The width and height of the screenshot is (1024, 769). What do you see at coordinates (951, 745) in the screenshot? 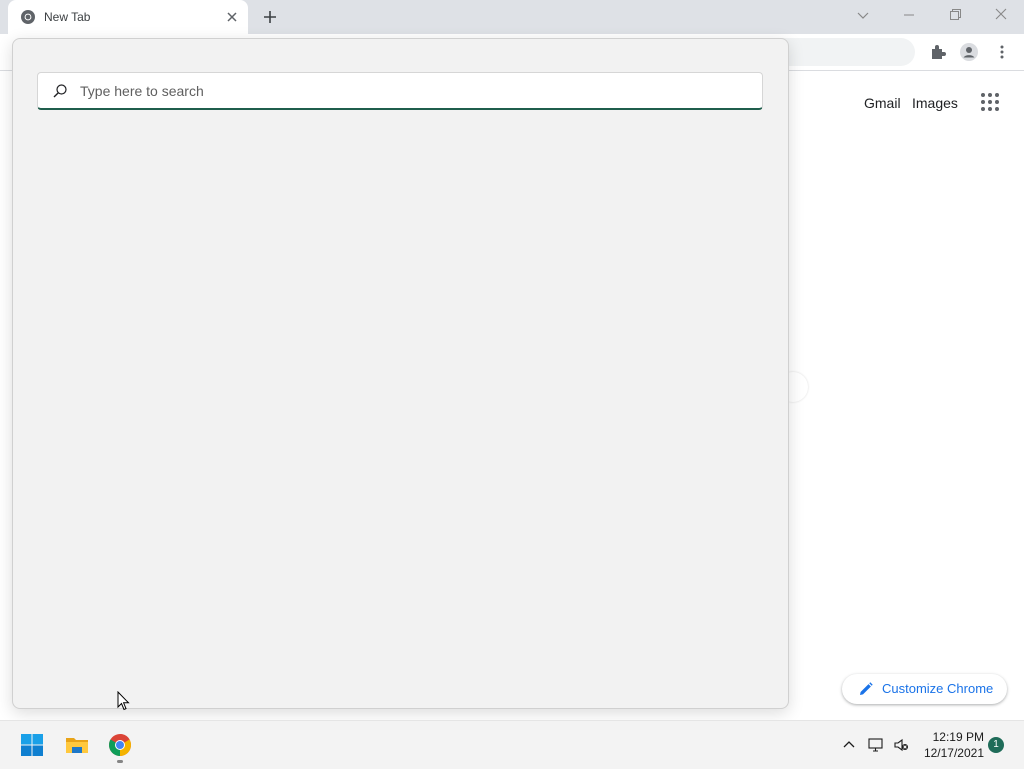
I see `taskbar-clock: 12:19 PM 12/17/2021` at bounding box center [951, 745].